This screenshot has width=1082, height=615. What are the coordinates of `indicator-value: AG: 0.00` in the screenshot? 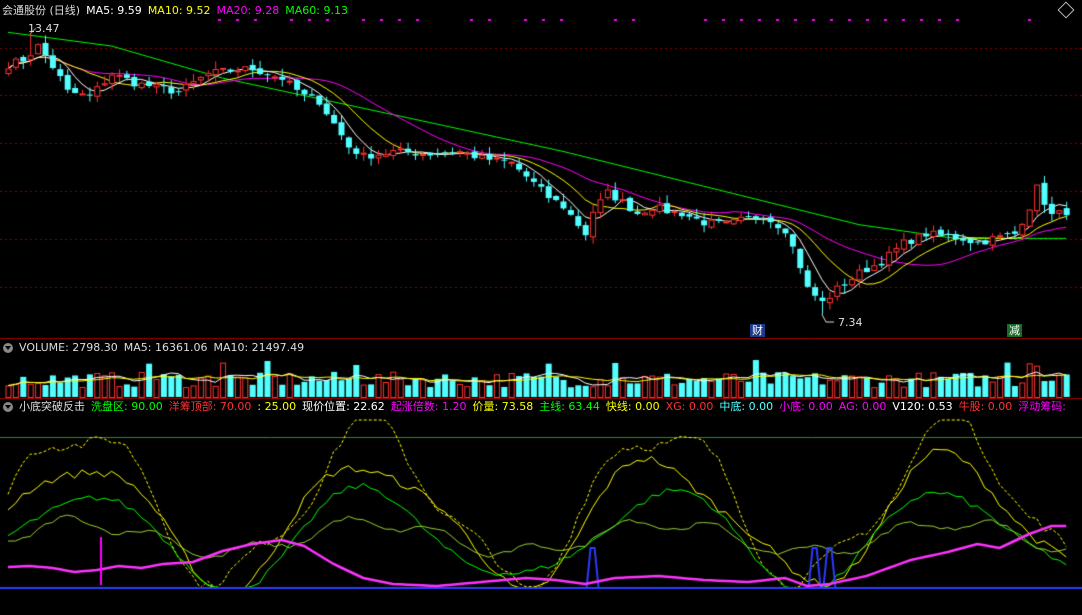 It's located at (862, 406).